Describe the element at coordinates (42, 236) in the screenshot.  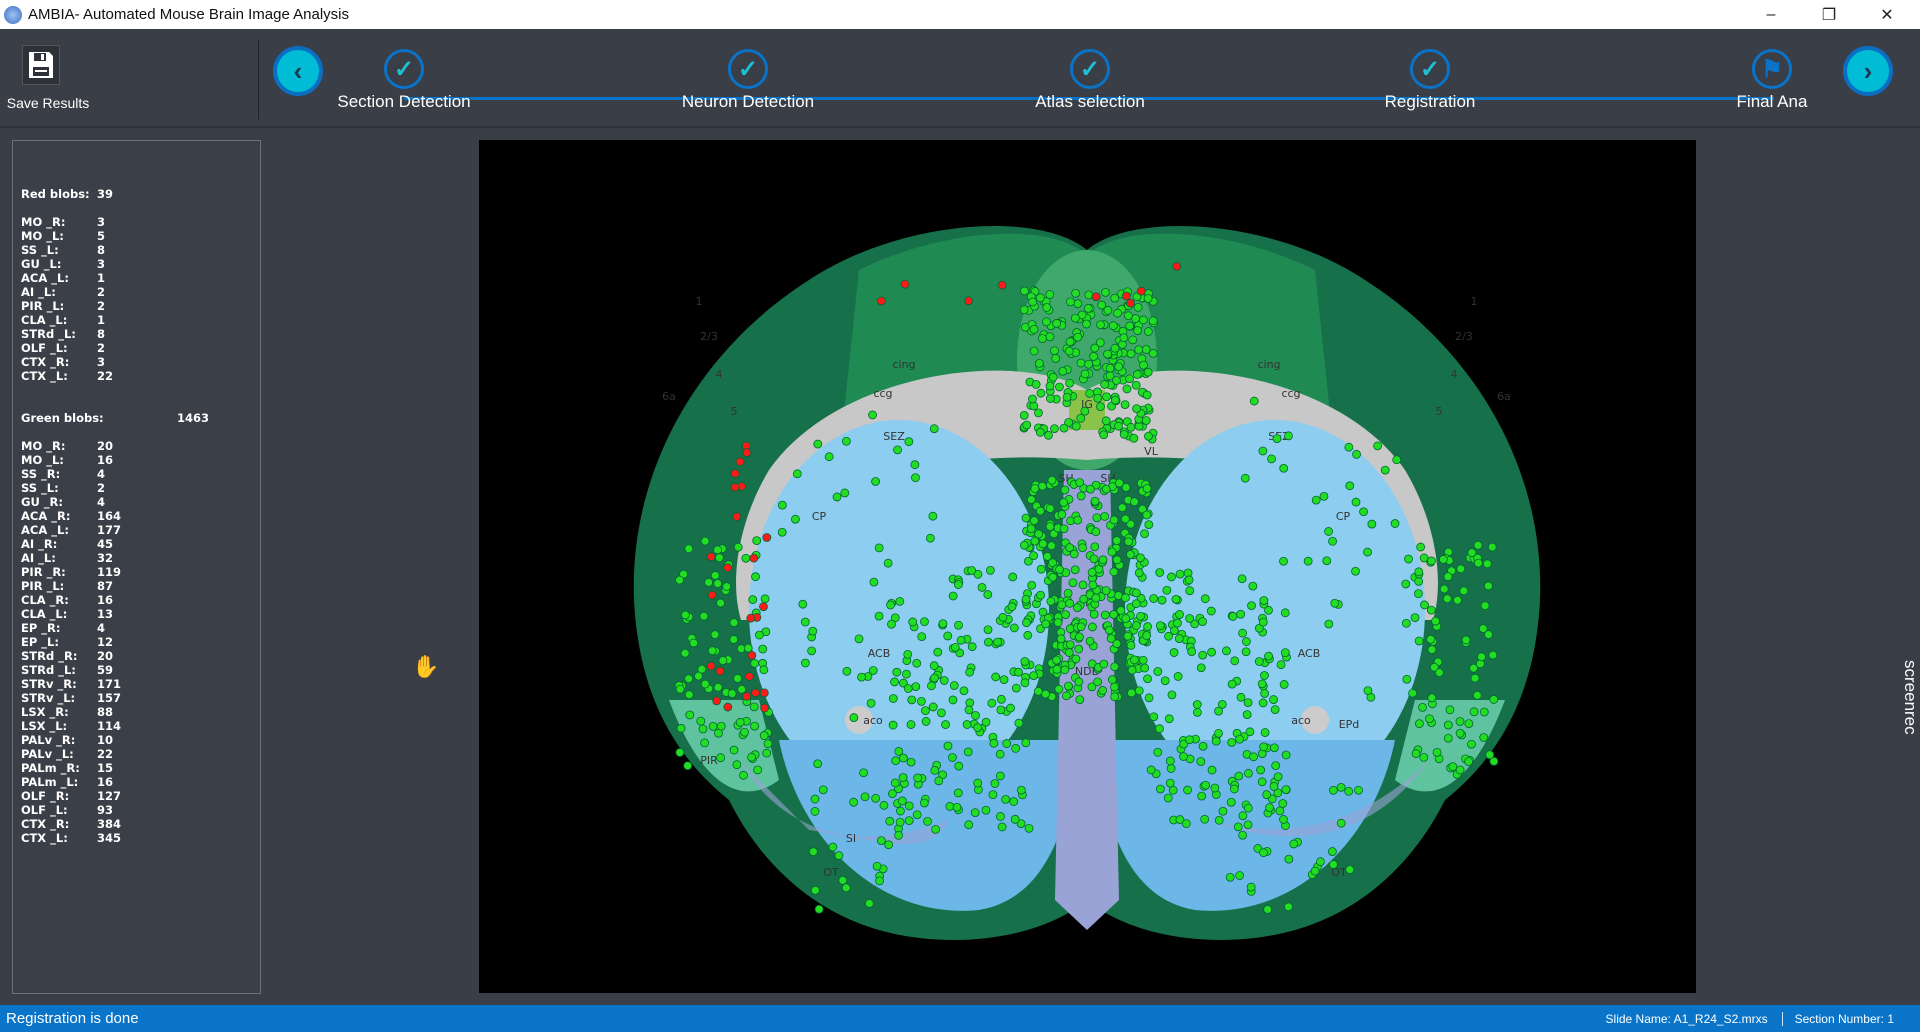
I see `region-name: MO _L:` at that location.